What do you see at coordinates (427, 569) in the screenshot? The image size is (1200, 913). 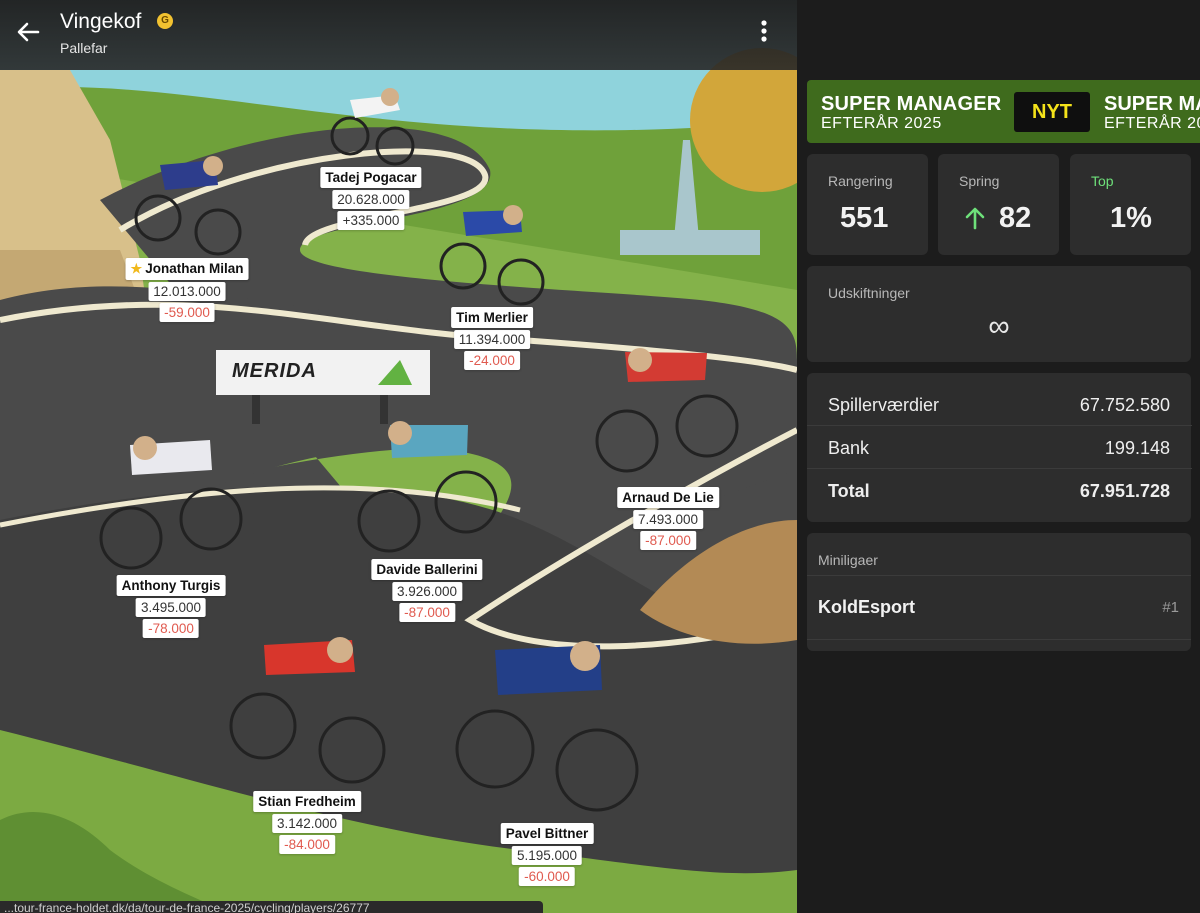 I see `rider-name: Davide Ballerini` at bounding box center [427, 569].